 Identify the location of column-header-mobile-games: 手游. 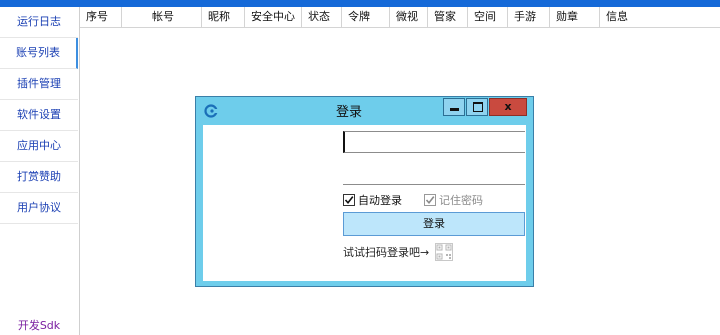
(529, 17).